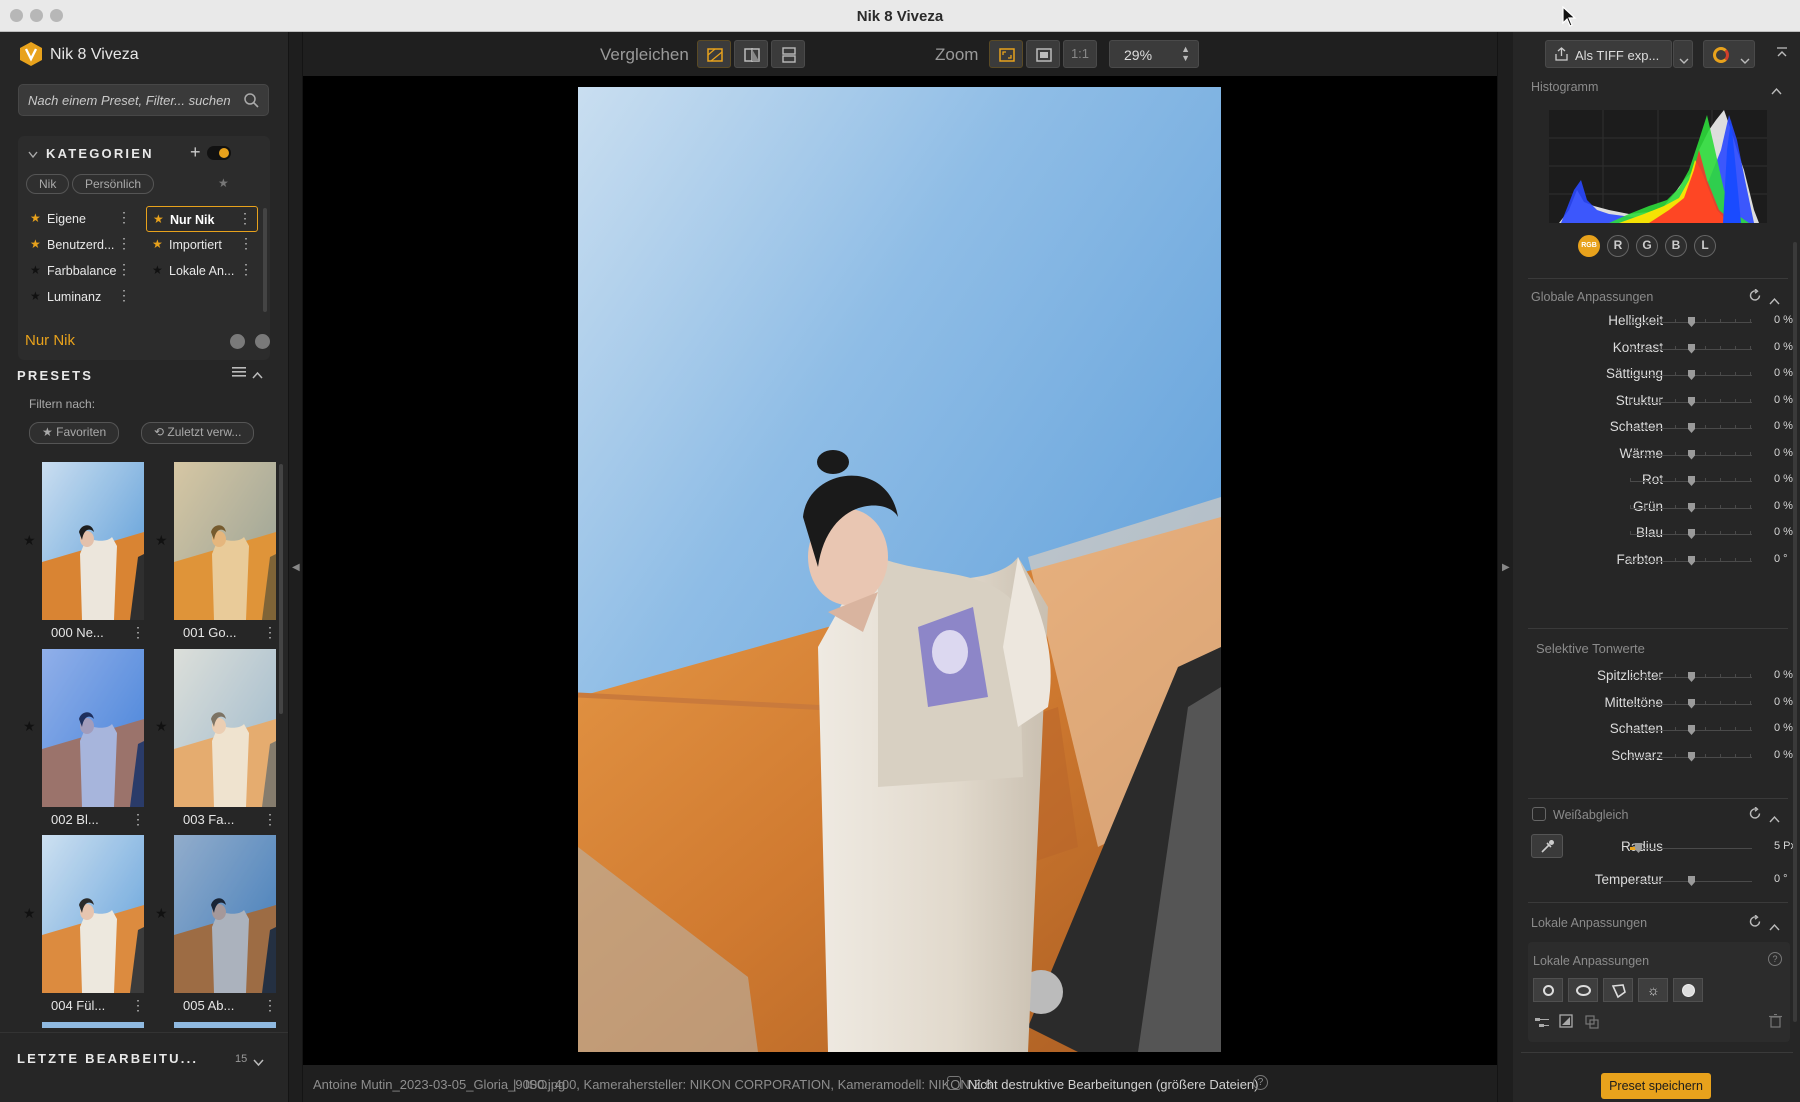  What do you see at coordinates (129, 100) in the screenshot?
I see `preset-search-input` at bounding box center [129, 100].